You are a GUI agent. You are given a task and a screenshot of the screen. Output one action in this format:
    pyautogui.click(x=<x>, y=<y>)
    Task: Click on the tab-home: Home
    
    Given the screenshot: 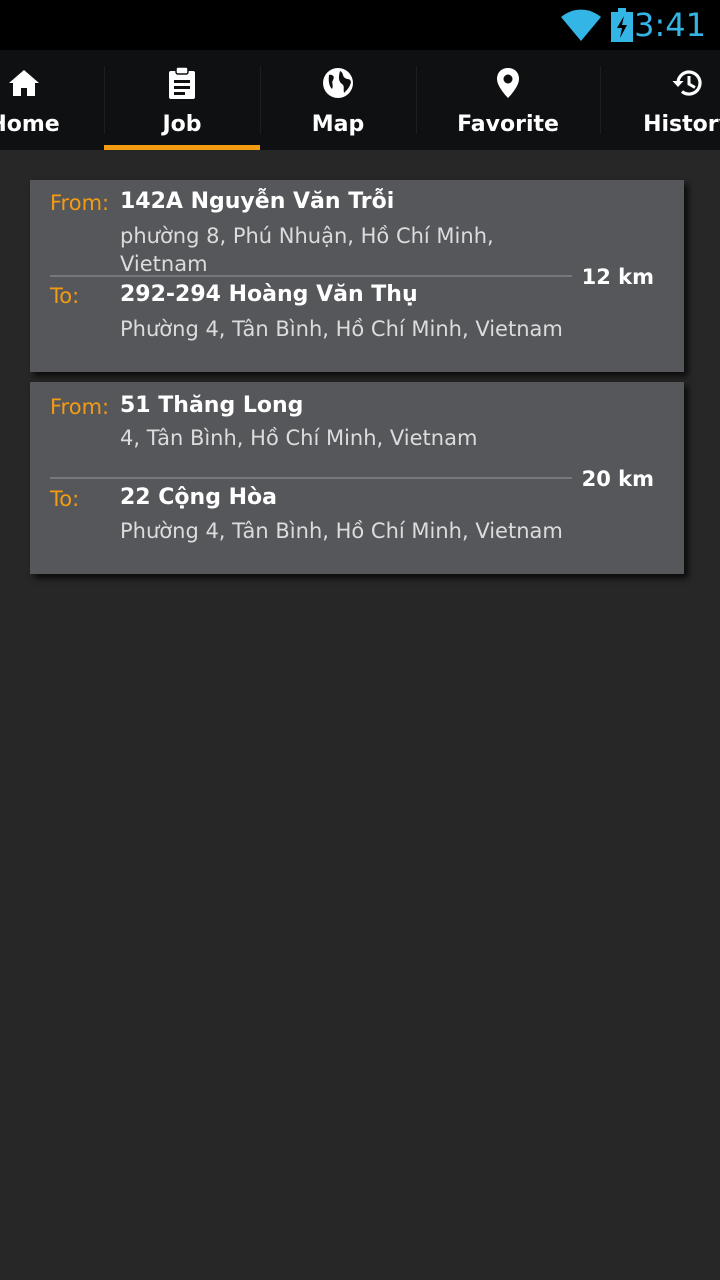 What is the action you would take?
    pyautogui.click(x=52, y=100)
    